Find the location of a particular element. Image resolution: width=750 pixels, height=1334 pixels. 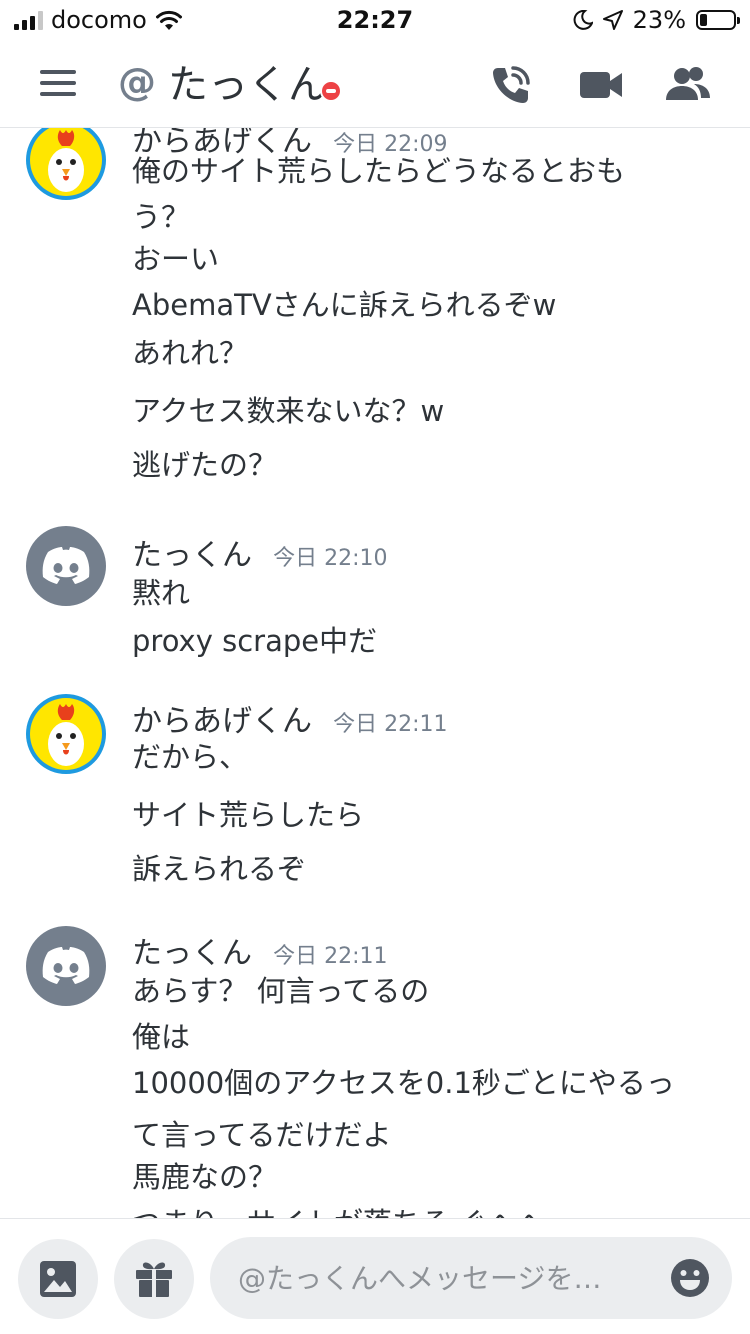

battery-percent: 23% is located at coordinates (659, 20).